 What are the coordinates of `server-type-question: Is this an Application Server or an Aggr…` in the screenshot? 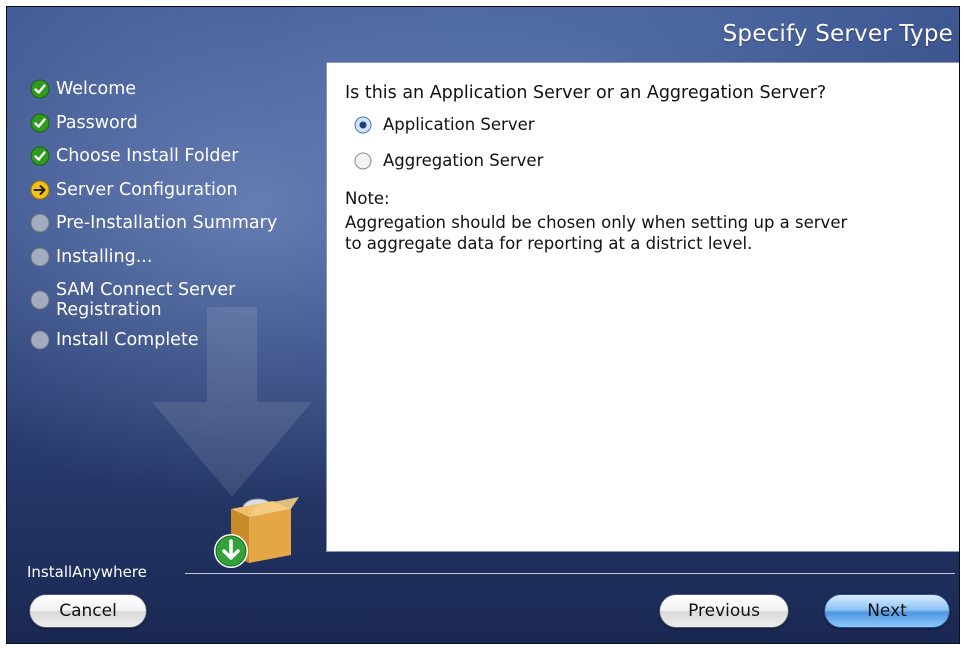 It's located at (586, 93).